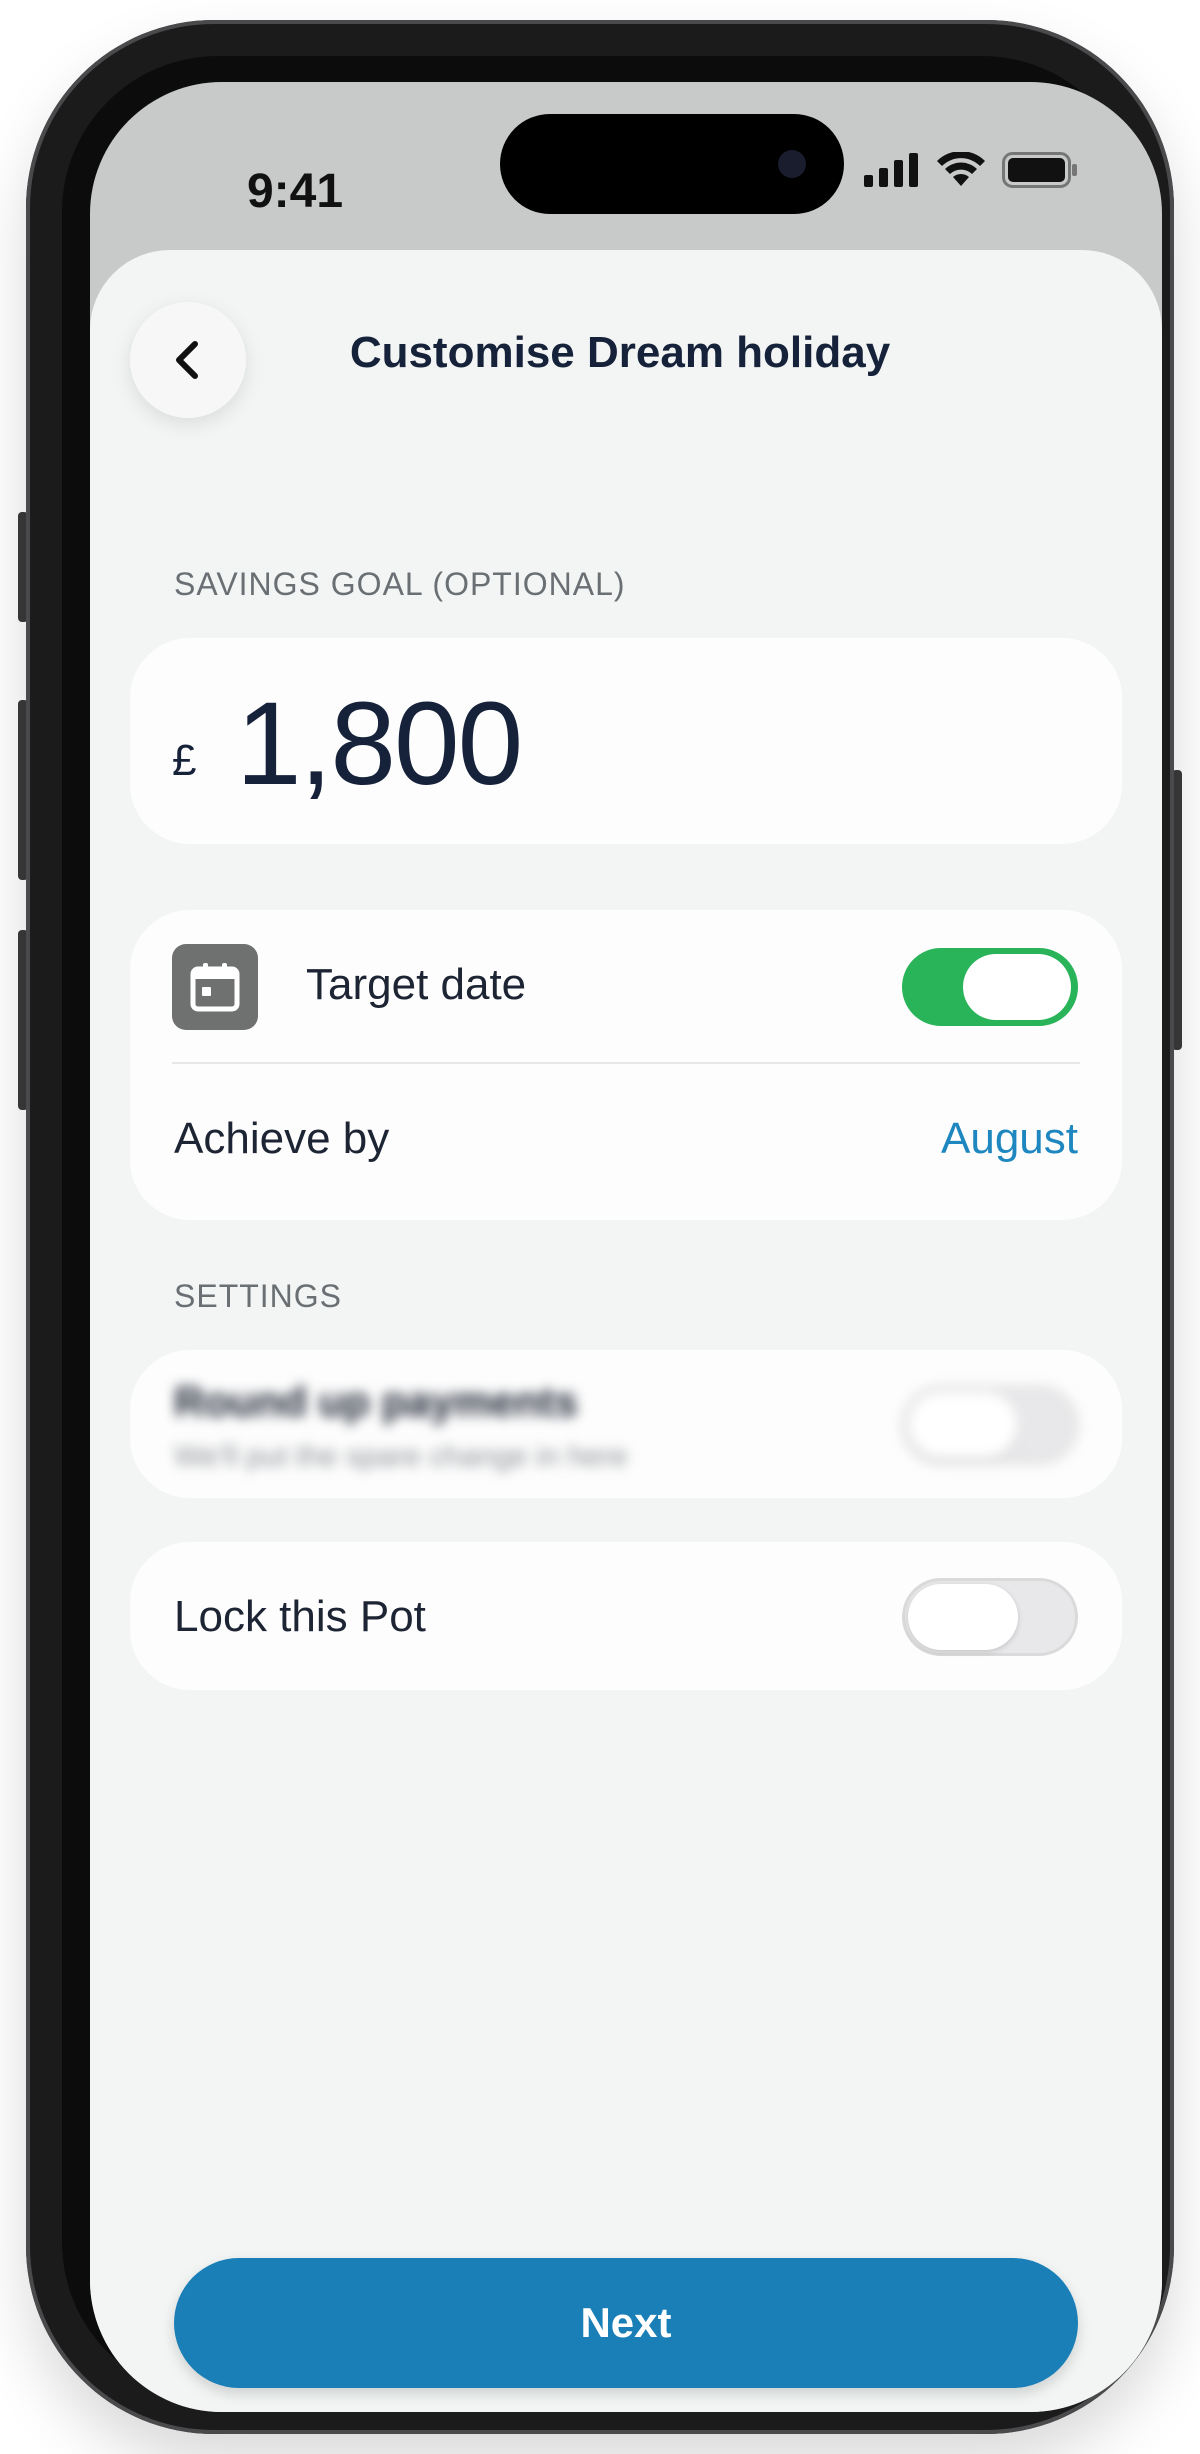 Image resolution: width=1200 pixels, height=2454 pixels. Describe the element at coordinates (416, 984) in the screenshot. I see `target-date-label: Target date` at that location.